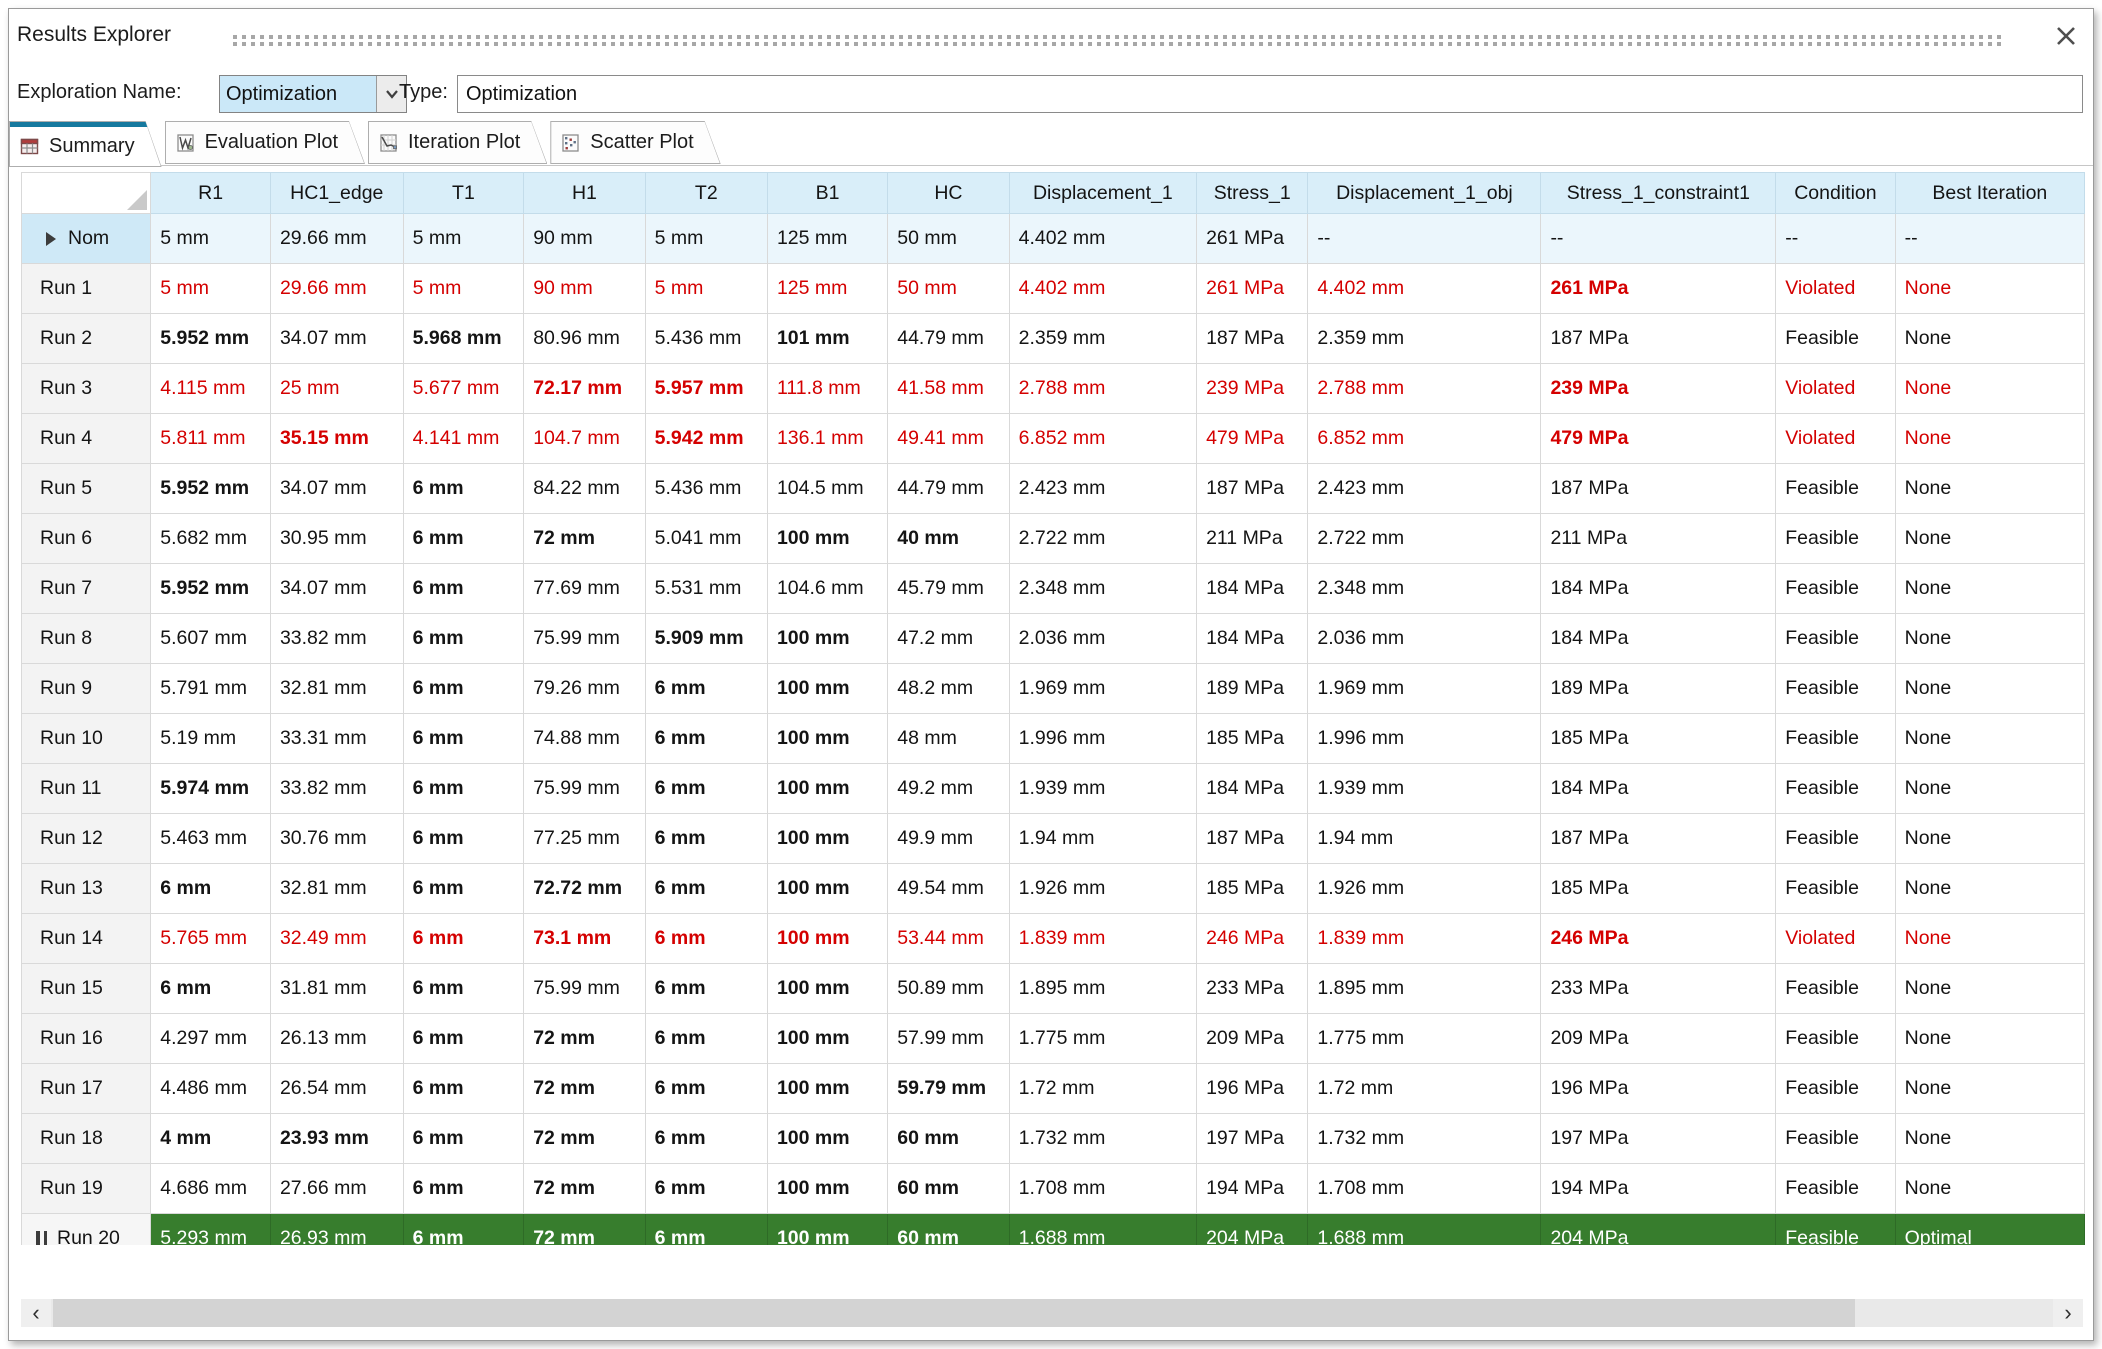 The width and height of the screenshot is (2102, 1349). What do you see at coordinates (1658, 193) in the screenshot?
I see `column-header: Stress_1_constraint1` at bounding box center [1658, 193].